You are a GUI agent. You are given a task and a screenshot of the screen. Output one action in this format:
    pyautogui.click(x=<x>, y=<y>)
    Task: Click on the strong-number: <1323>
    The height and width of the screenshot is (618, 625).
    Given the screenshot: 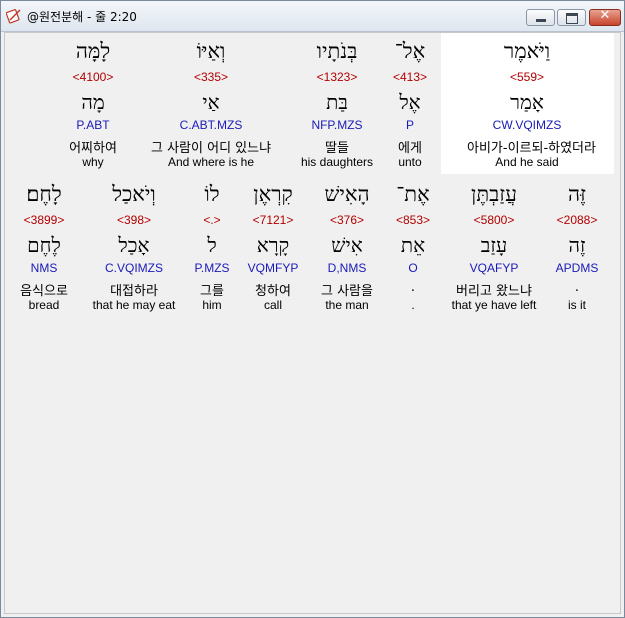 What is the action you would take?
    pyautogui.click(x=337, y=77)
    